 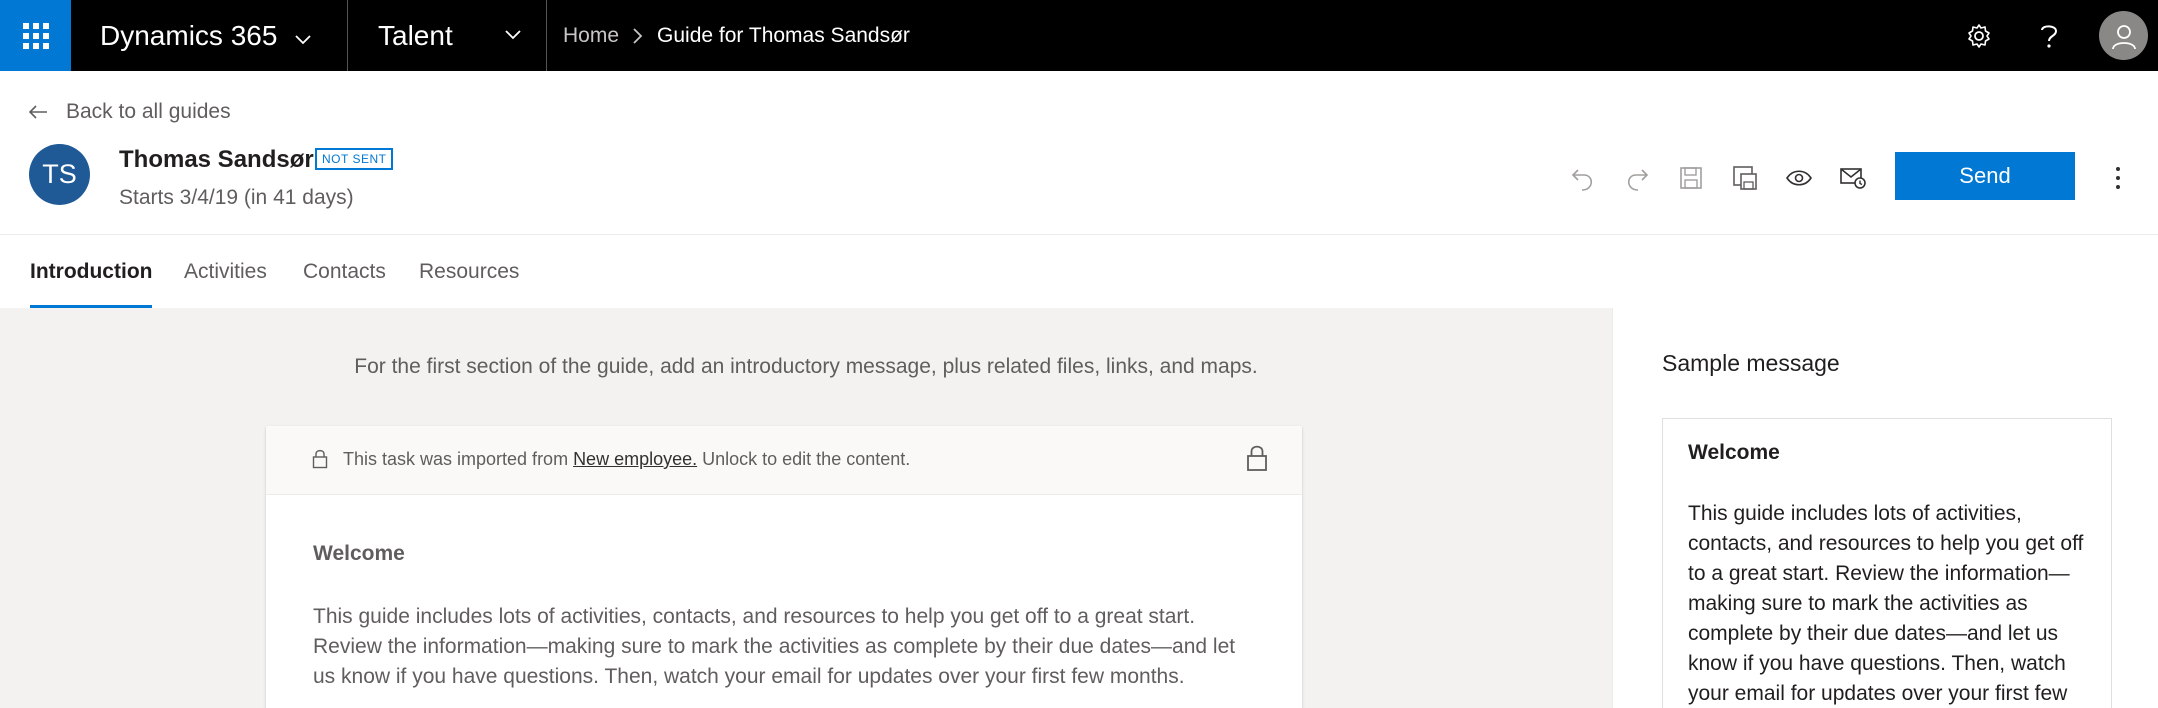 I want to click on tab-contacts: Contacts, so click(x=344, y=271).